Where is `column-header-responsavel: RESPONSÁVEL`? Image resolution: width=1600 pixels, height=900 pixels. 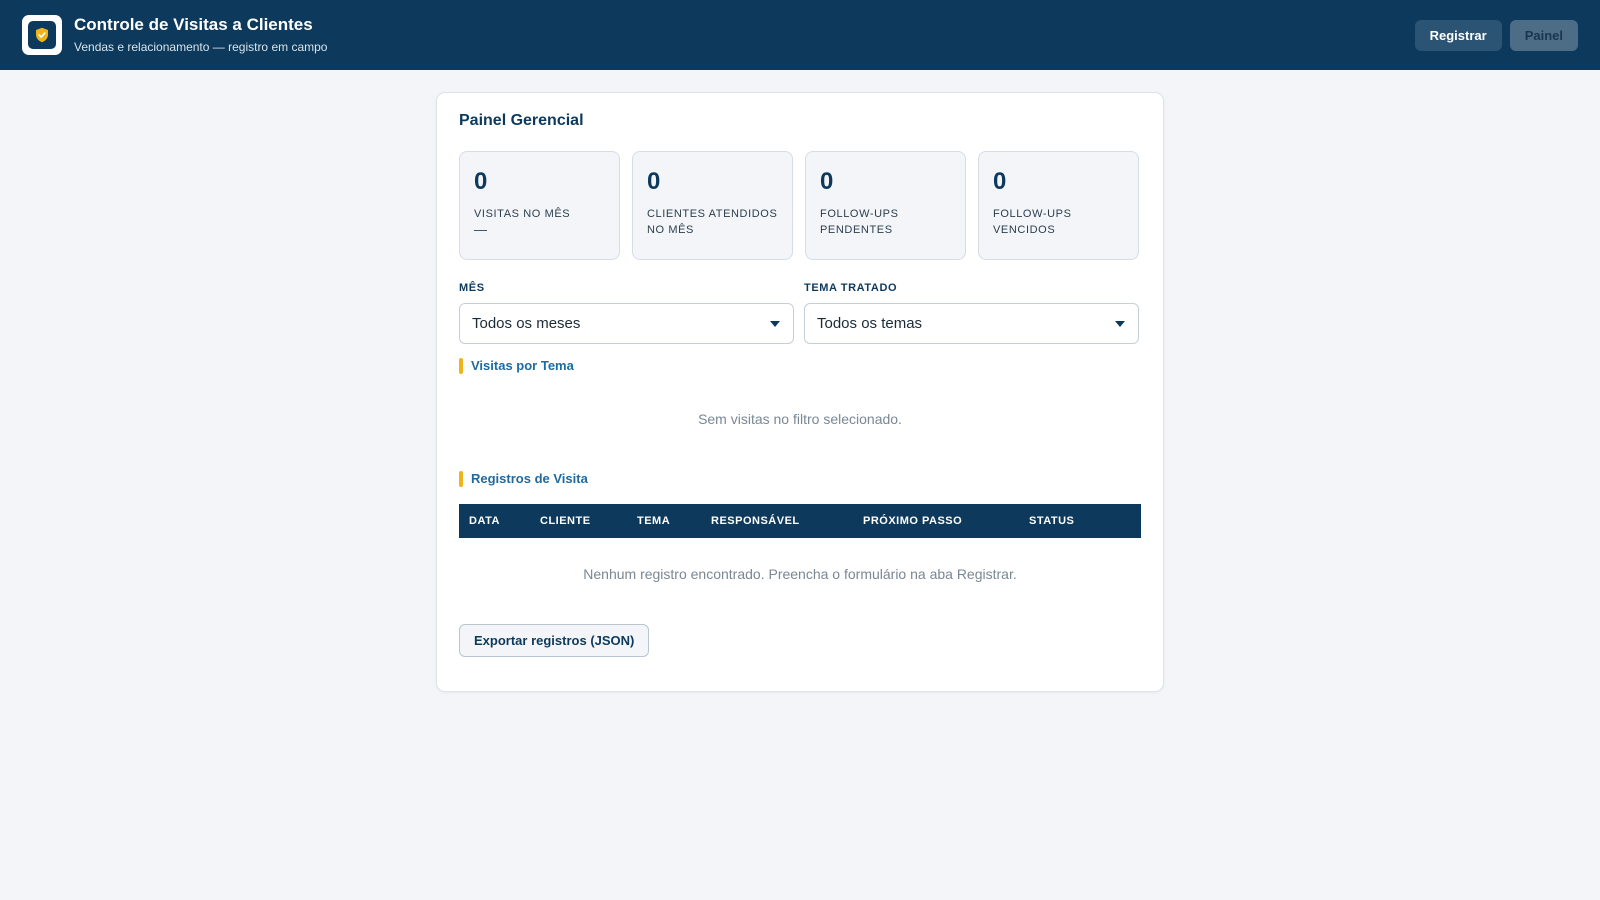
column-header-responsavel: RESPONSÁVEL is located at coordinates (777, 521).